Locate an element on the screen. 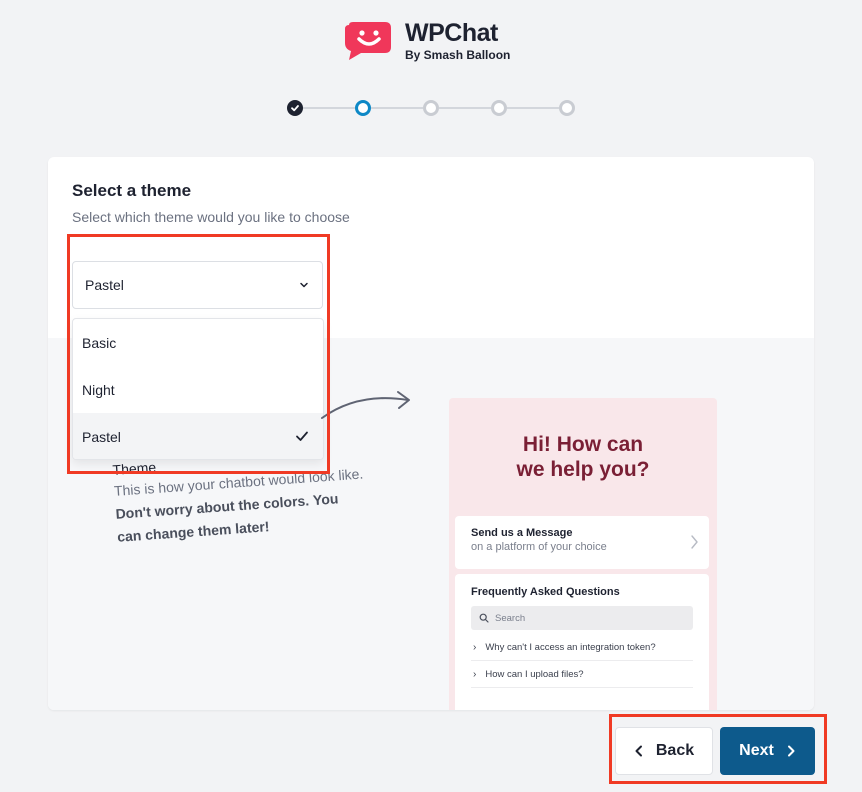 Image resolution: width=862 pixels, height=792 pixels. back-button: Back is located at coordinates (664, 751).